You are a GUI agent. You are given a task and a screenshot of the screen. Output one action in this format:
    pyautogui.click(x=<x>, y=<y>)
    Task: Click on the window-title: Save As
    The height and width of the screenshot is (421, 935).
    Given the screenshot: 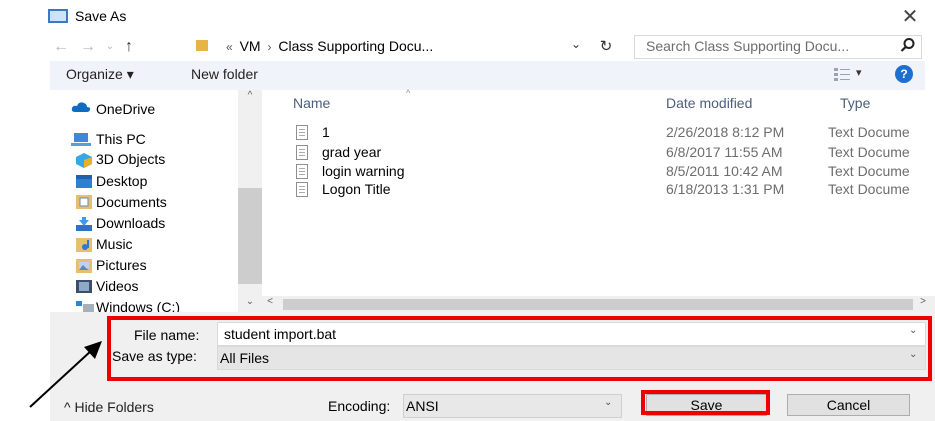 What is the action you would take?
    pyautogui.click(x=101, y=16)
    